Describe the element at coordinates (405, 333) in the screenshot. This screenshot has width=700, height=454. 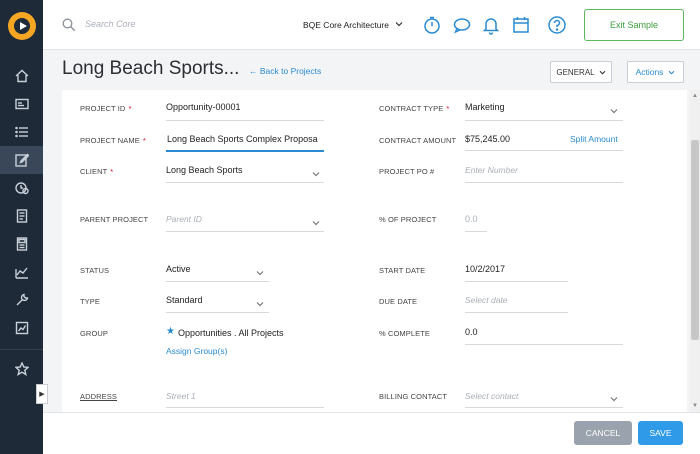
I see `pct-complete-label: % COMPLETE` at that location.